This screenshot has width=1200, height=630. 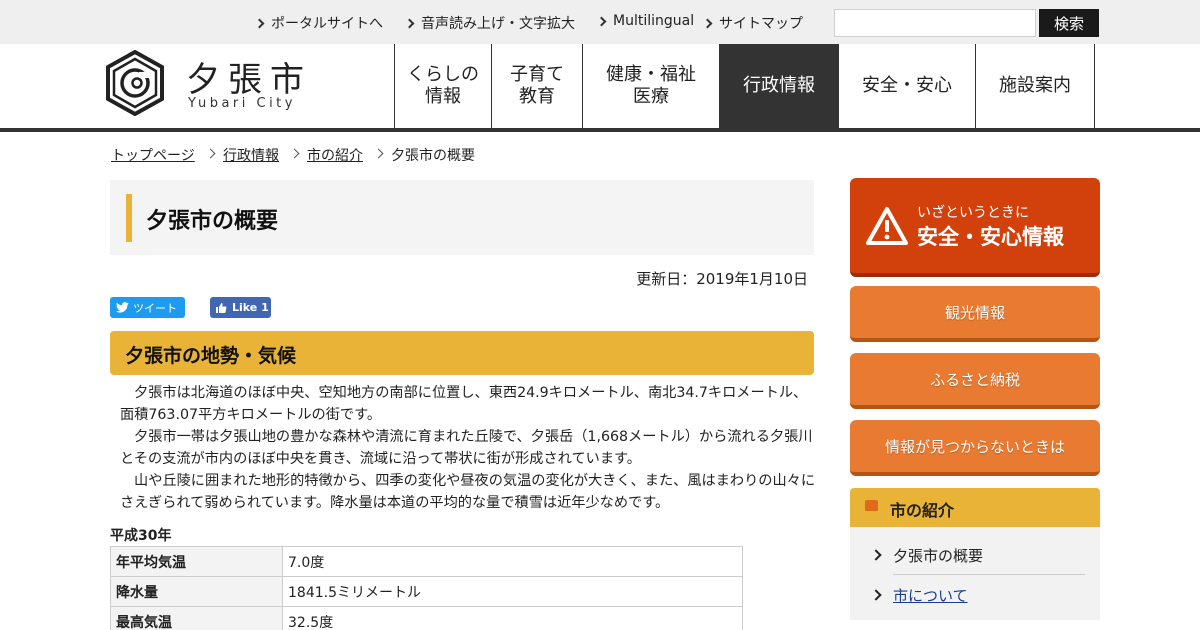 I want to click on nav-administration: 行政情報, so click(x=778, y=86).